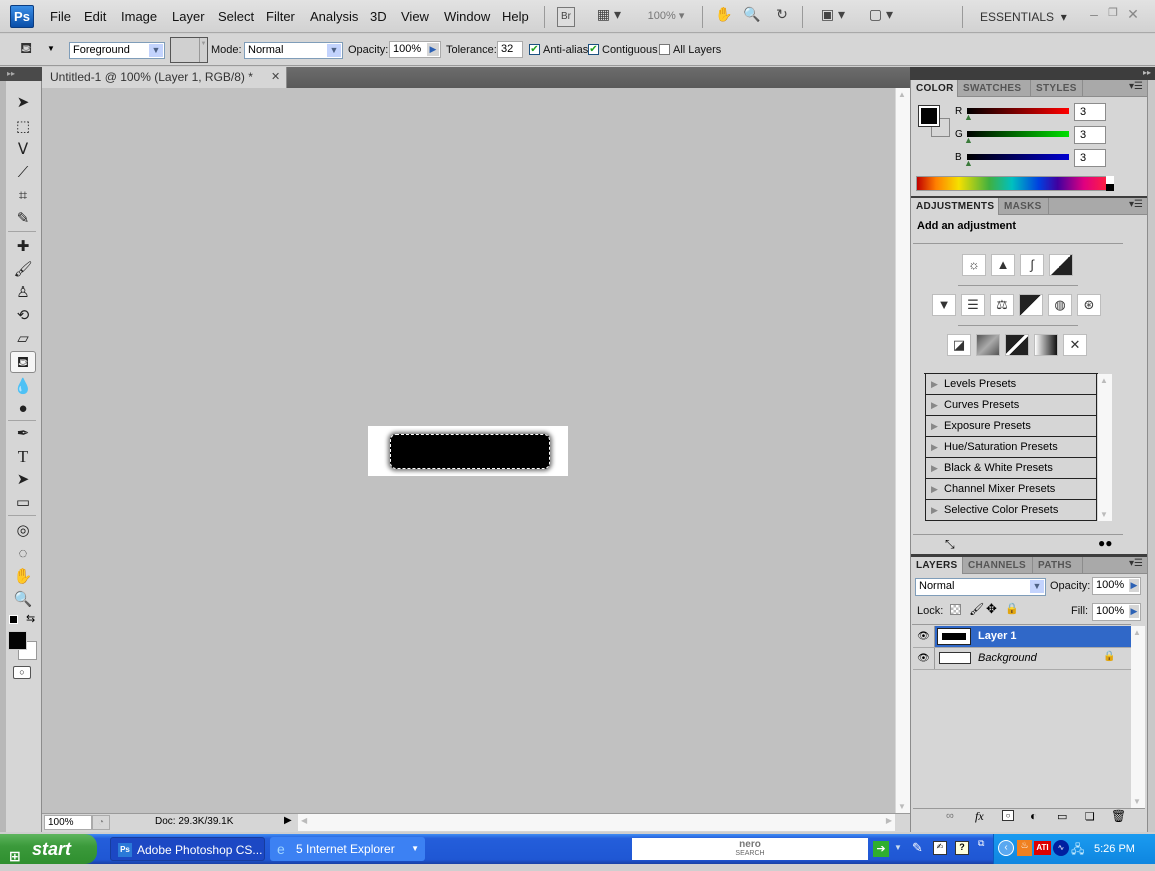  What do you see at coordinates (1032, 265) in the screenshot?
I see `curves-icon: ∫` at bounding box center [1032, 265].